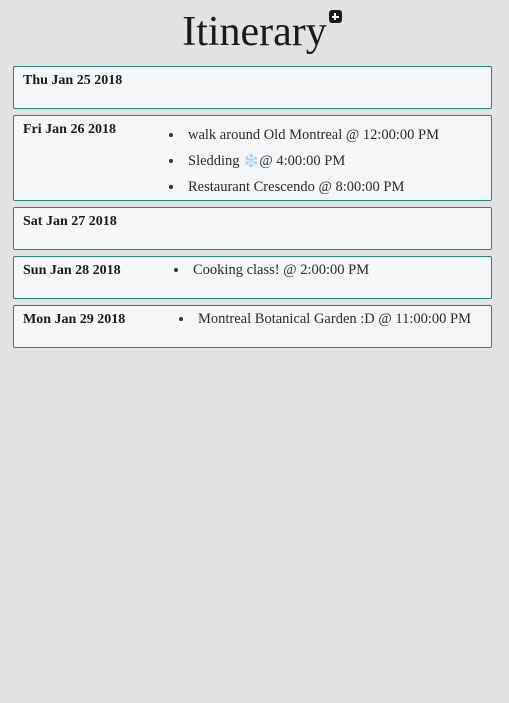 The height and width of the screenshot is (703, 509). What do you see at coordinates (265, 135) in the screenshot?
I see `event-name: walk around Old Montreal` at bounding box center [265, 135].